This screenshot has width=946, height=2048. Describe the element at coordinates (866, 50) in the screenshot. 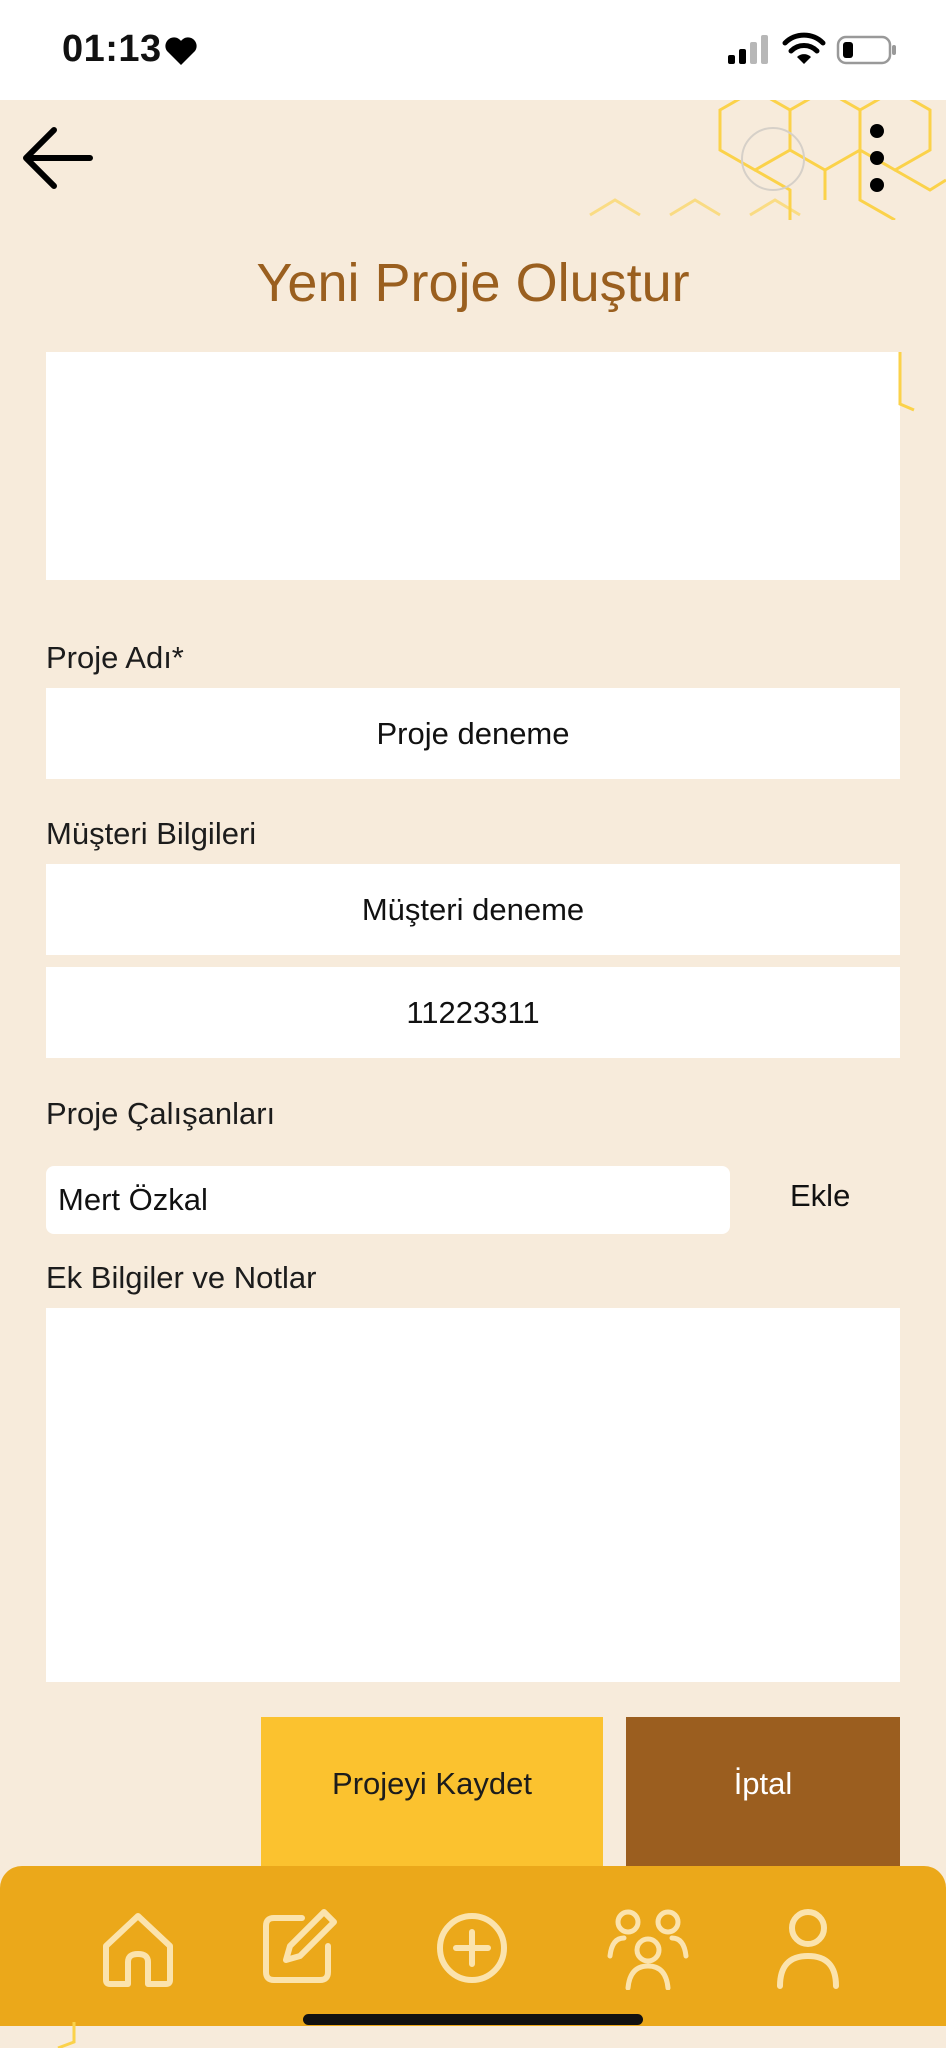

I see `battery-icon` at that location.